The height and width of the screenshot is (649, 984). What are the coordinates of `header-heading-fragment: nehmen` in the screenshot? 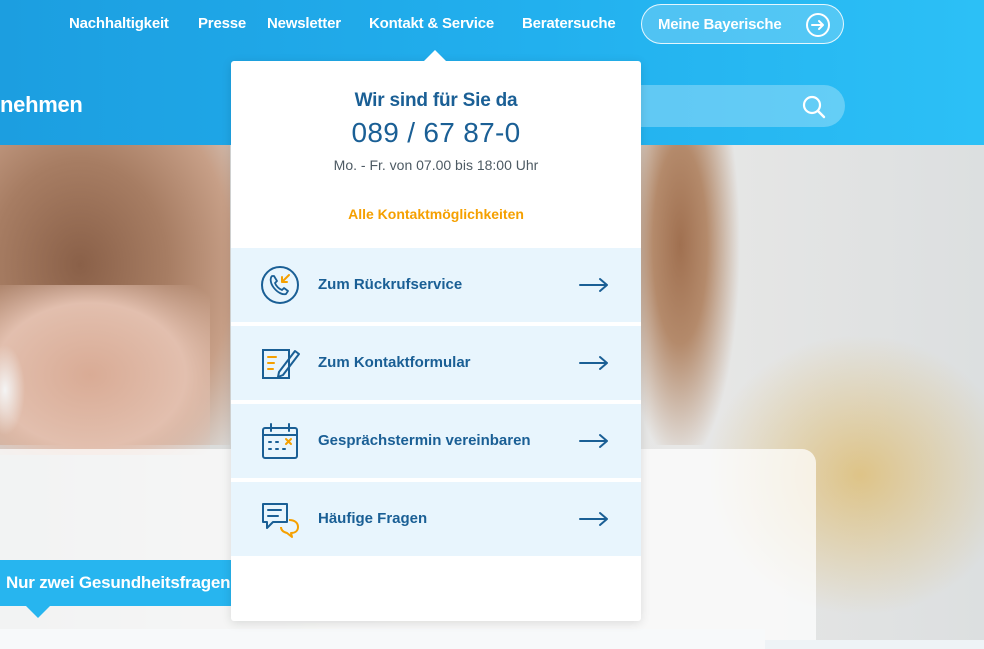 It's located at (41, 104).